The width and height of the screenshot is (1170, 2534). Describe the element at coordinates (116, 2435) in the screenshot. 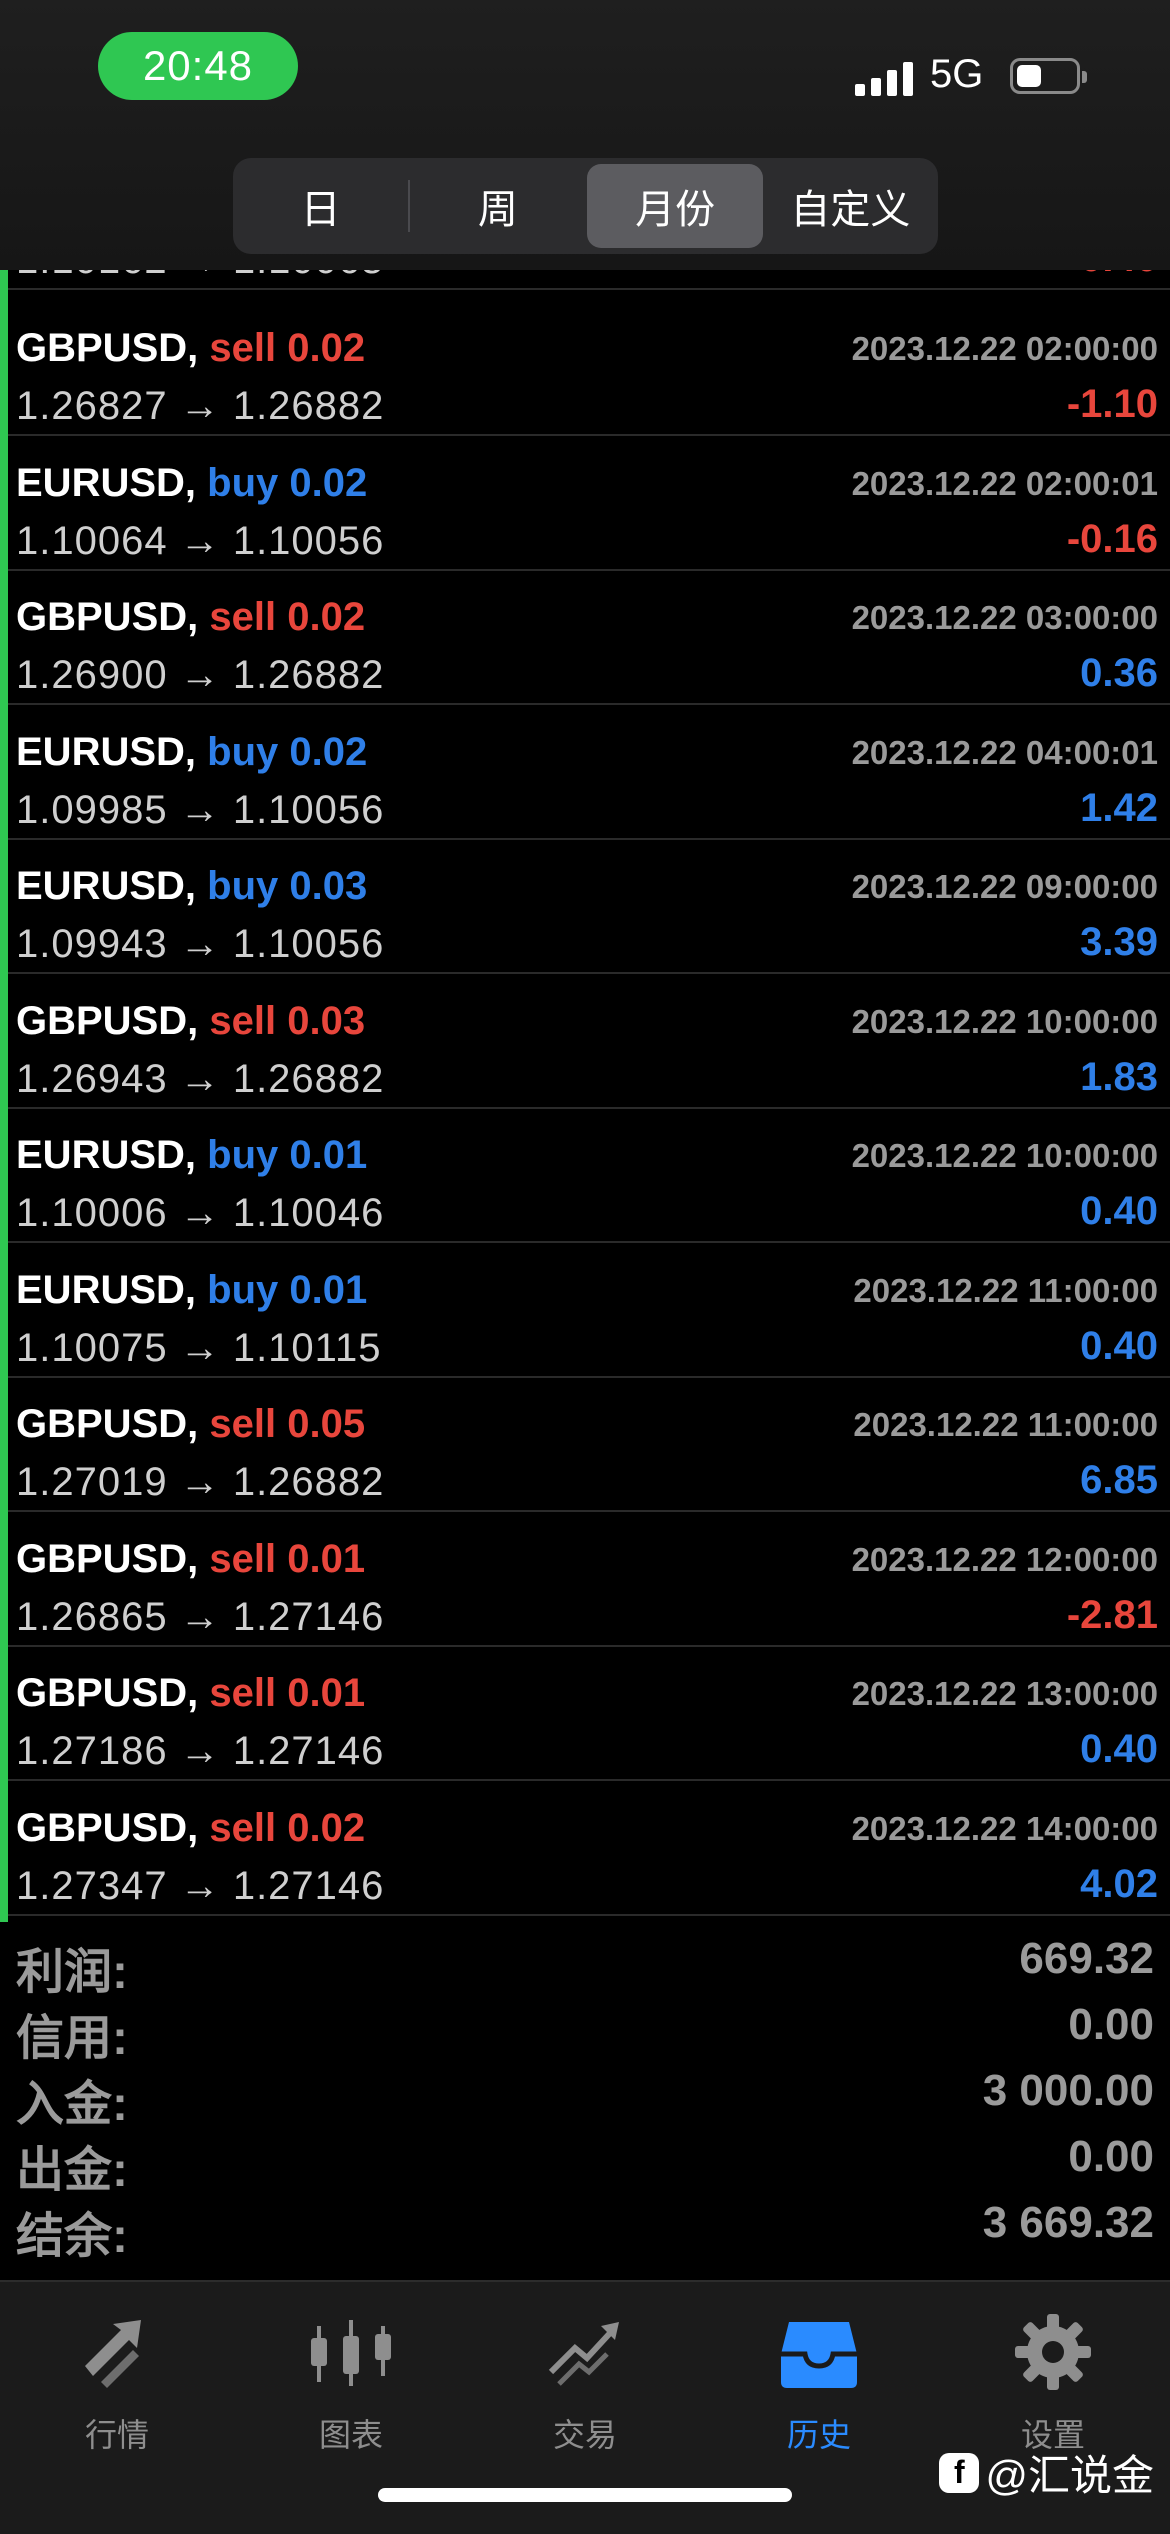

I see `tab-label: 行情` at that location.